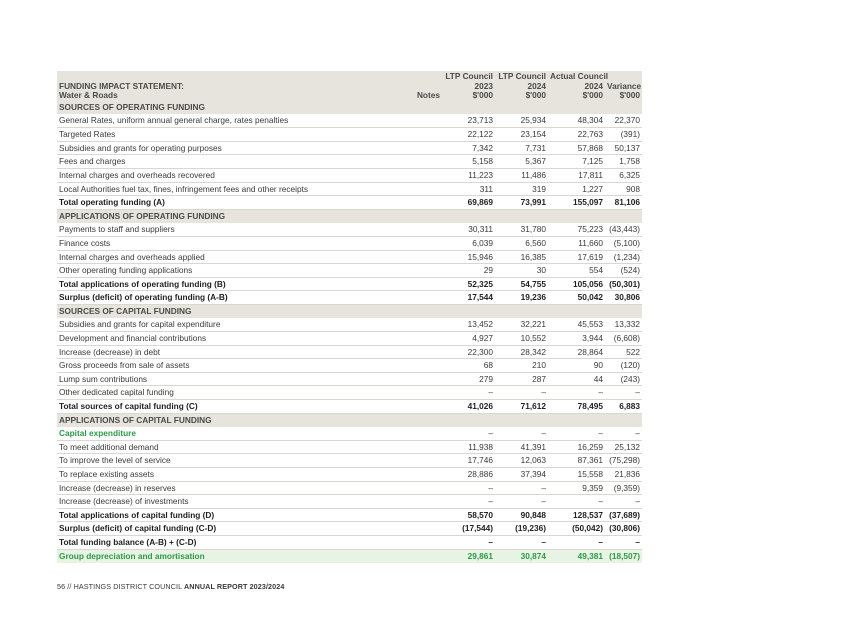 This screenshot has width=868, height=619. I want to click on actual-2024-cell: 22,763, so click(576, 134).